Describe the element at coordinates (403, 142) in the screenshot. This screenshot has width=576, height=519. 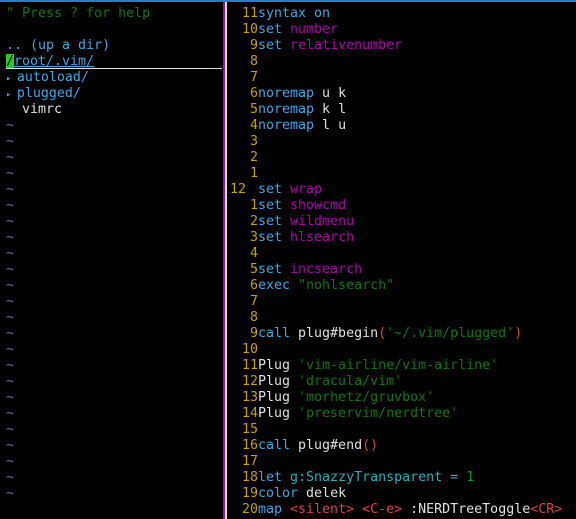
I see `code-line: 3` at that location.